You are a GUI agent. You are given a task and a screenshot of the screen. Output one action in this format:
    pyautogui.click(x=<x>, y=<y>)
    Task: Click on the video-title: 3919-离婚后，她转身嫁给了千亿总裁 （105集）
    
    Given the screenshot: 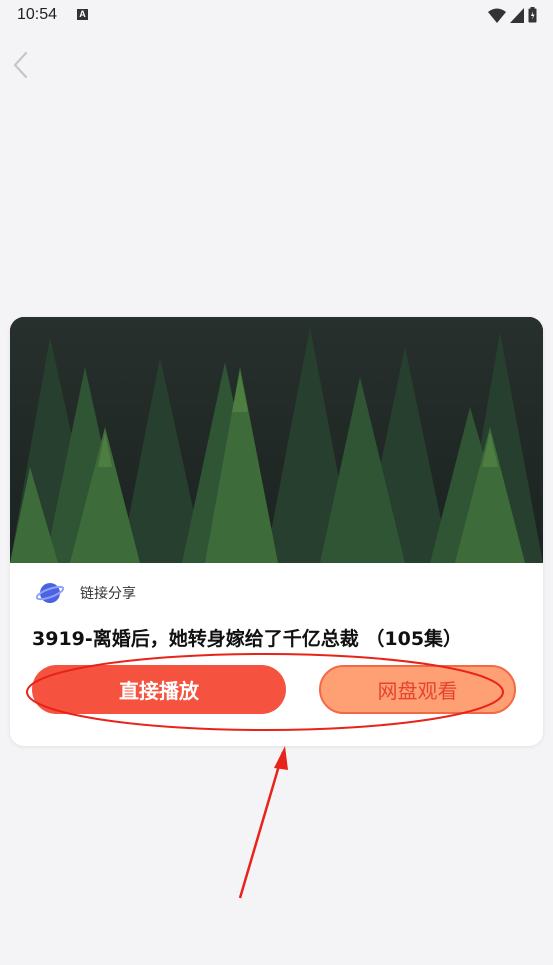 What is the action you would take?
    pyautogui.click(x=247, y=639)
    